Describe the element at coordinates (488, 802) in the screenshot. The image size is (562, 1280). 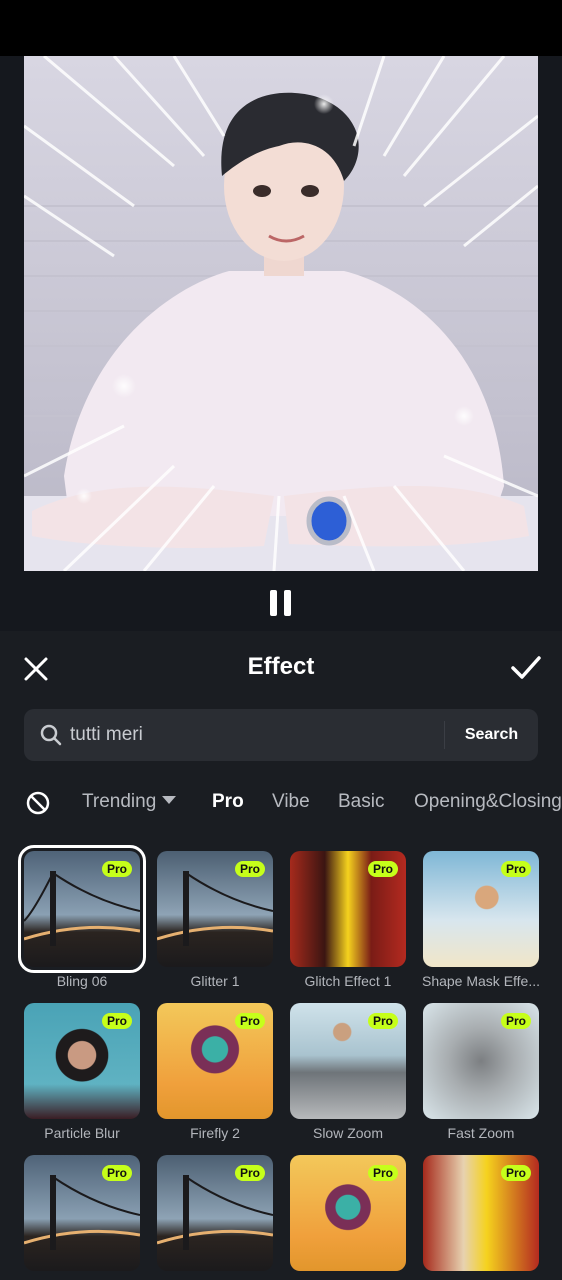
I see `tab-opening-closing: Opening&Closing` at that location.